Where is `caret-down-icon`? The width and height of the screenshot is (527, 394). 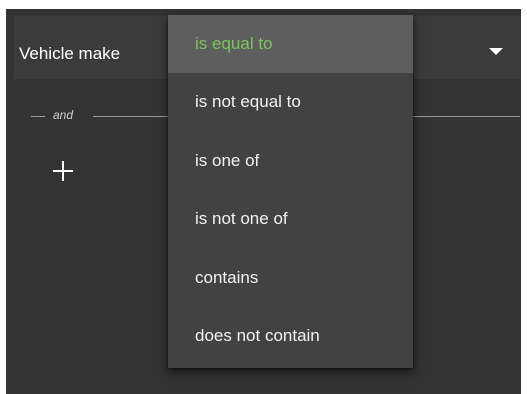 caret-down-icon is located at coordinates (496, 51).